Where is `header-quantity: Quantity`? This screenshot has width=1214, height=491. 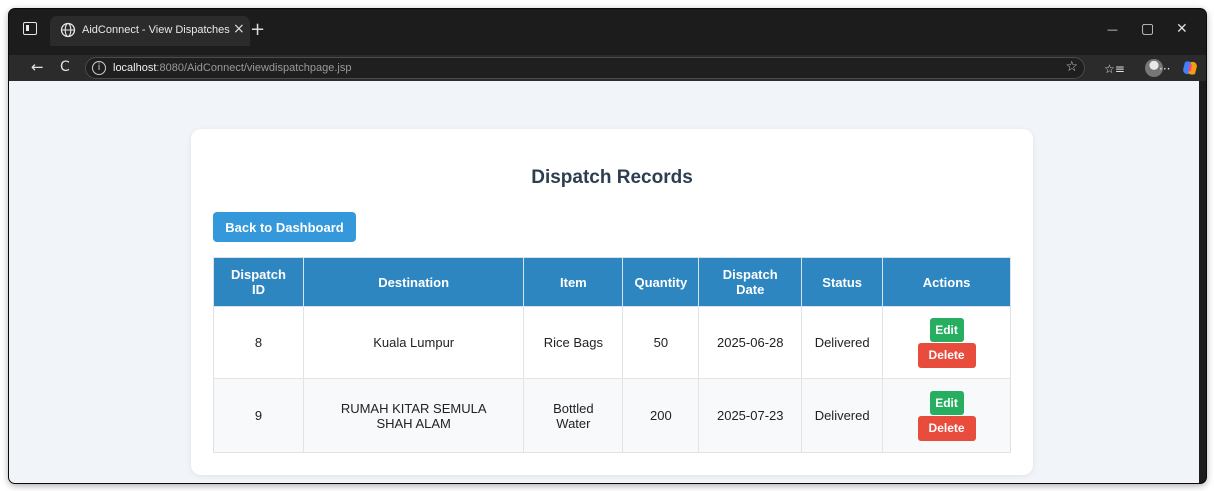
header-quantity: Quantity is located at coordinates (661, 282).